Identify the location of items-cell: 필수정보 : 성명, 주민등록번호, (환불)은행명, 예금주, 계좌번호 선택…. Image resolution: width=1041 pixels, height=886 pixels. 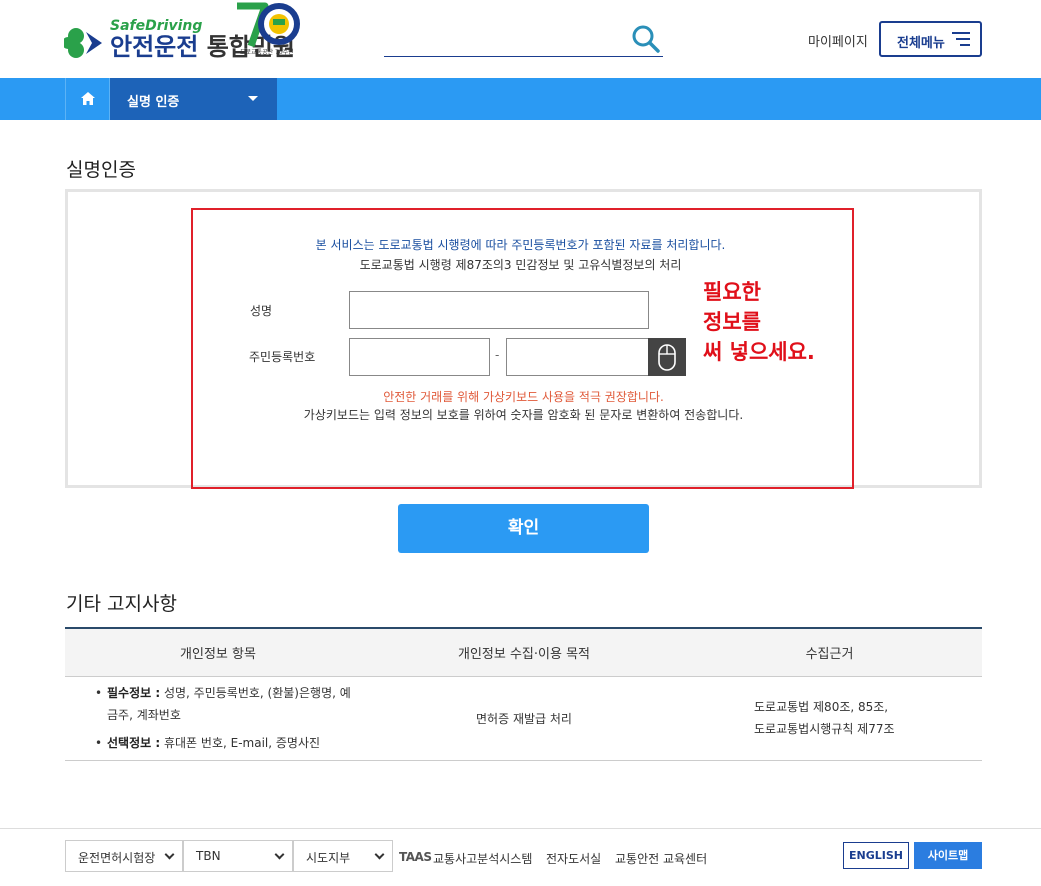
(218, 718).